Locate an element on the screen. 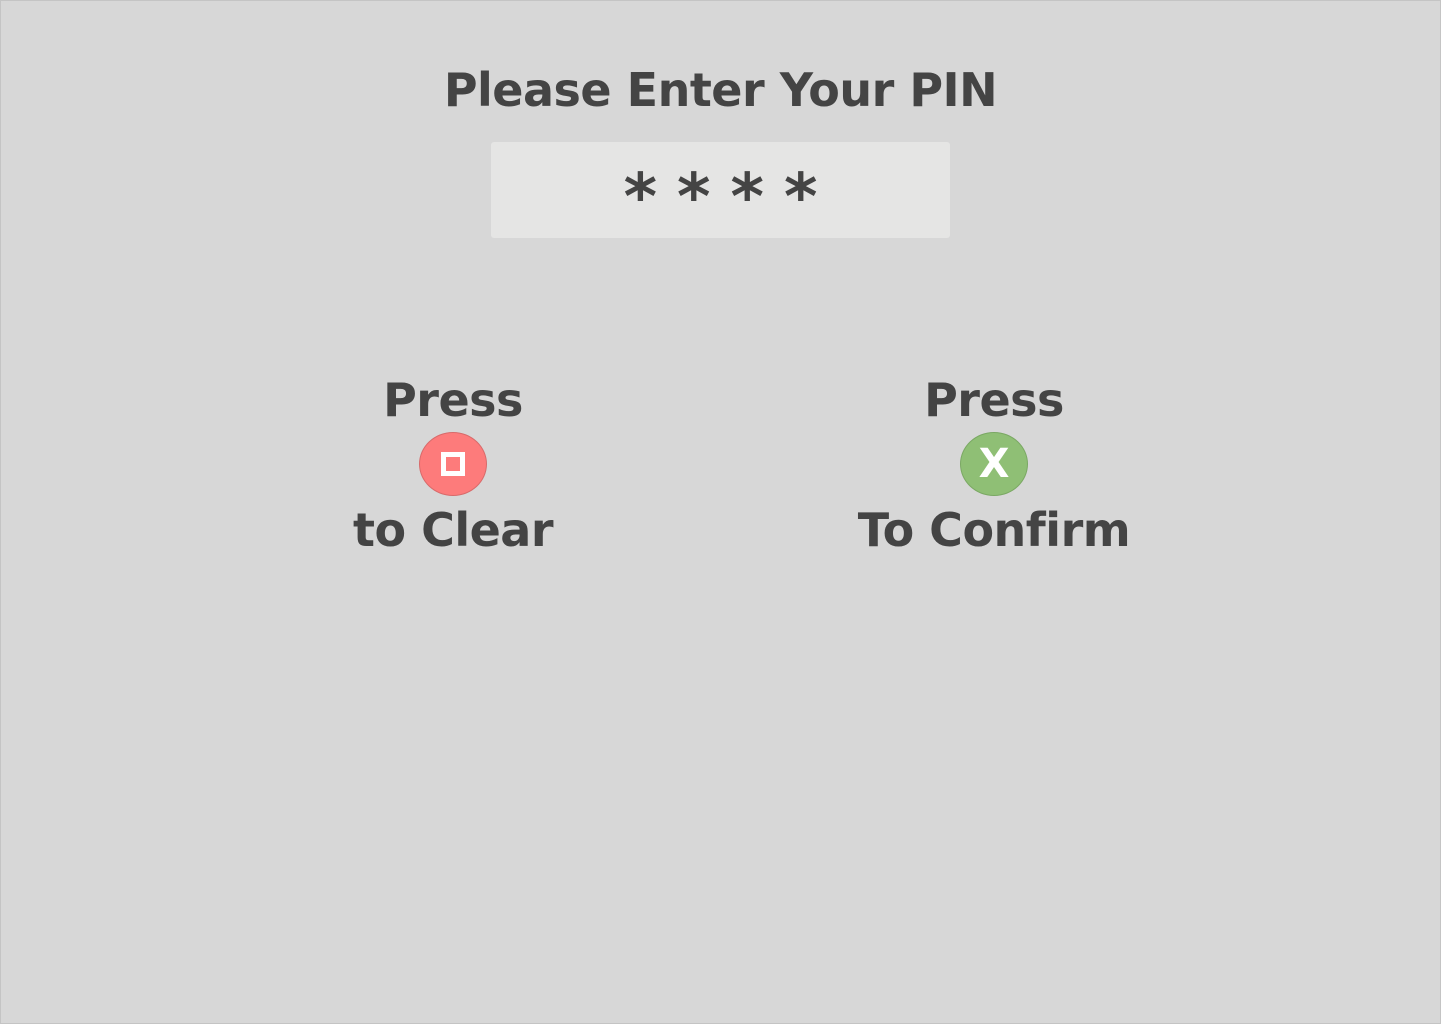 The width and height of the screenshot is (1441, 1024). clear-instruction: Press to Clear is located at coordinates (453, 465).